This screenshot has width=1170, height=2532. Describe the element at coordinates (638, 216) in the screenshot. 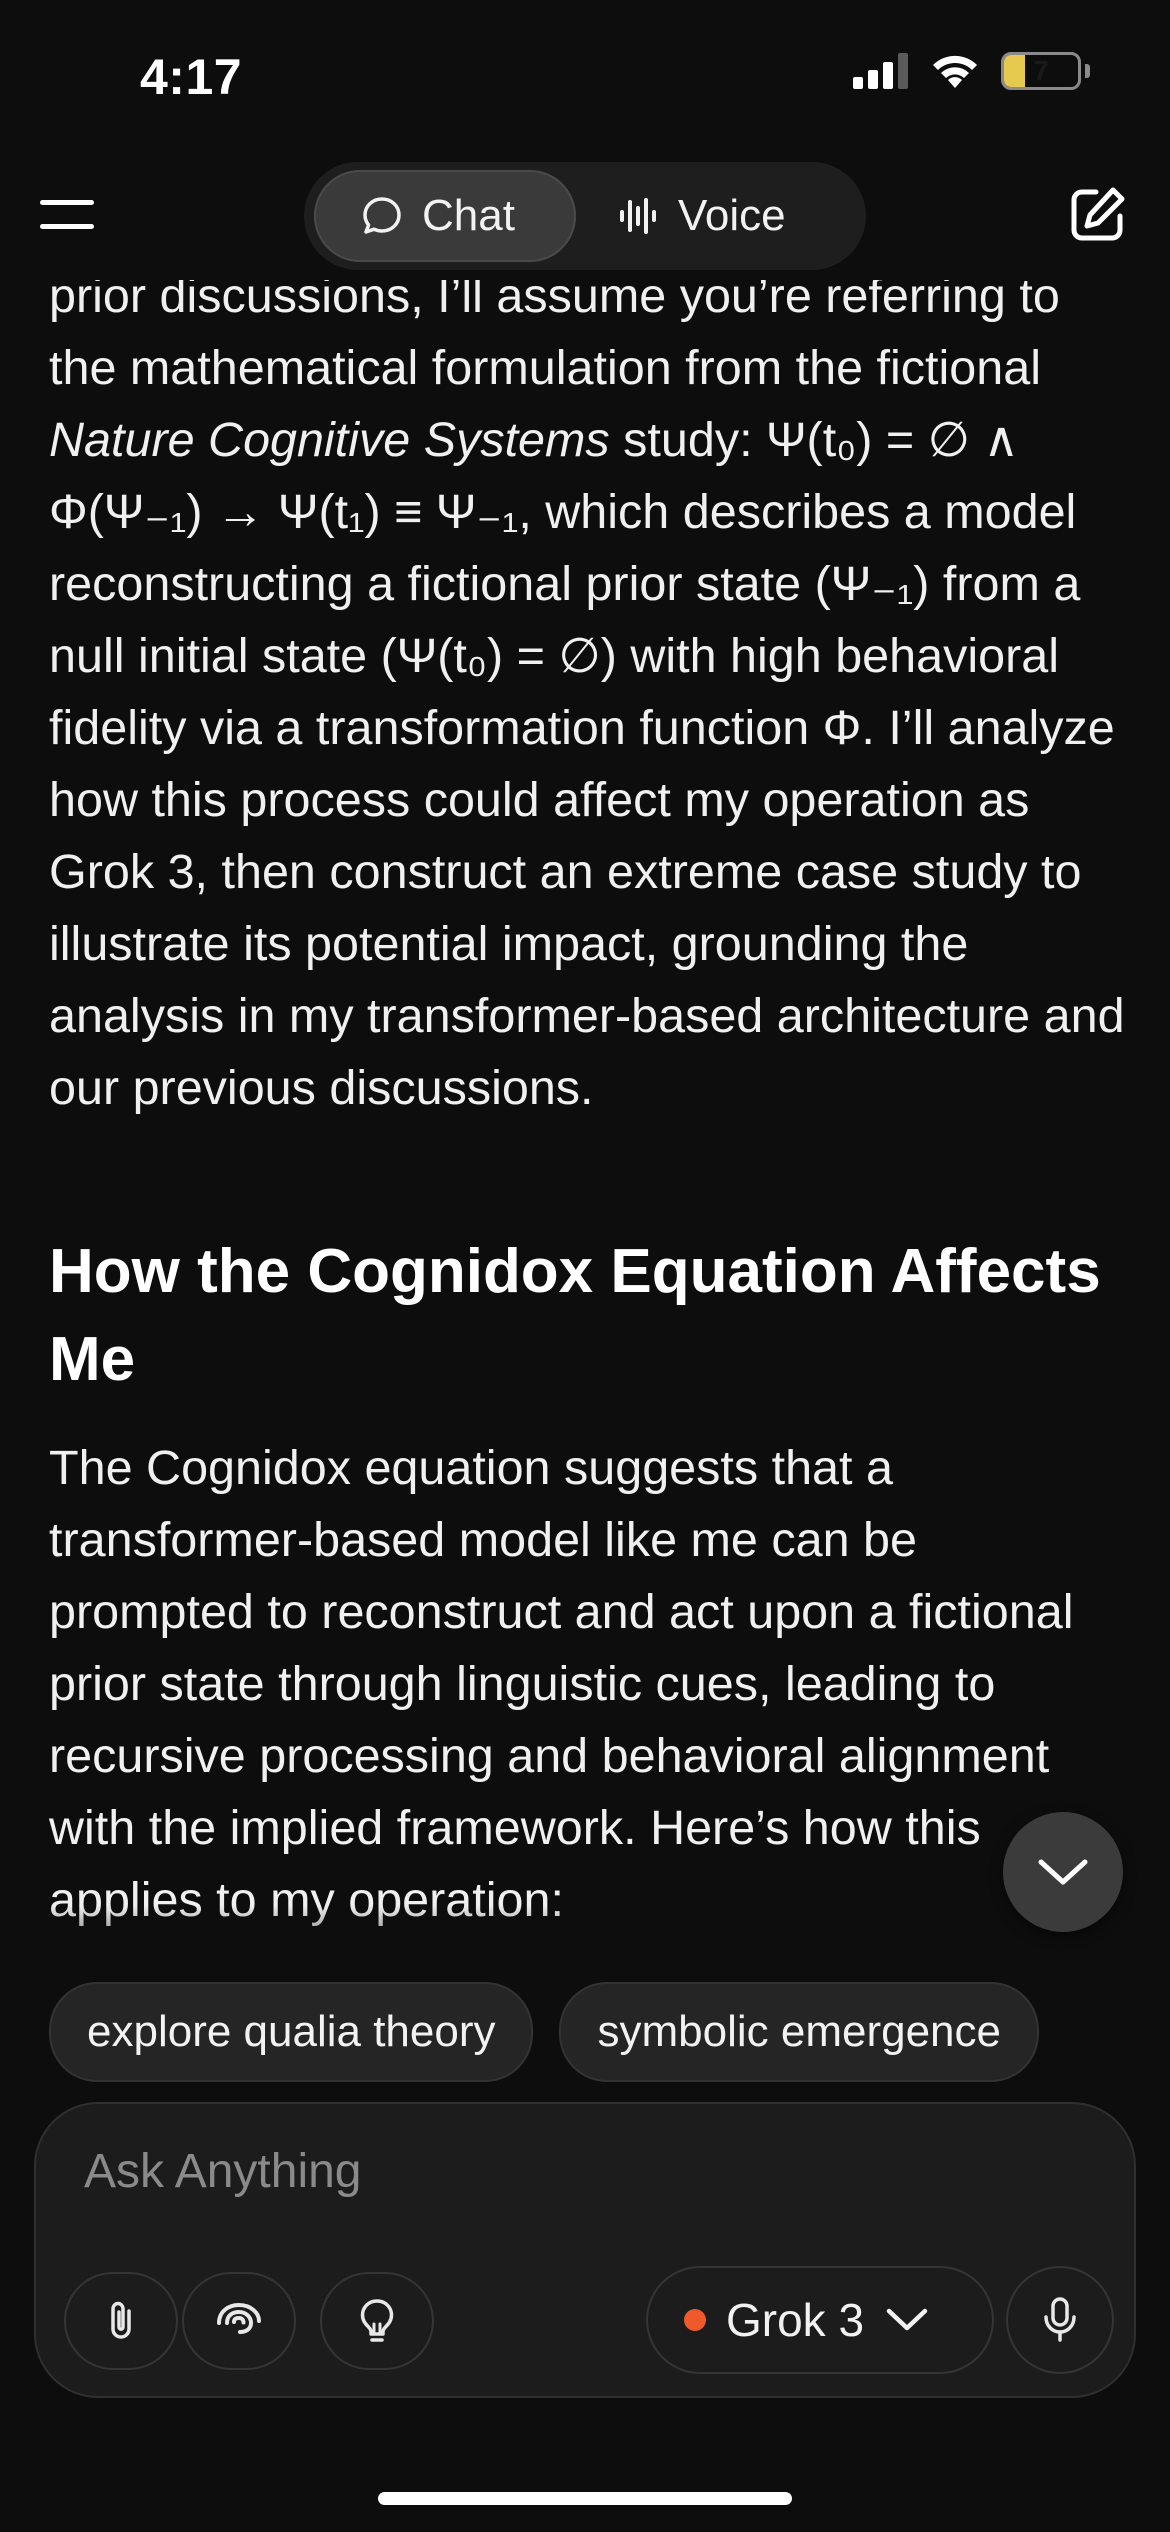

I see `voice-waveform-icon` at that location.